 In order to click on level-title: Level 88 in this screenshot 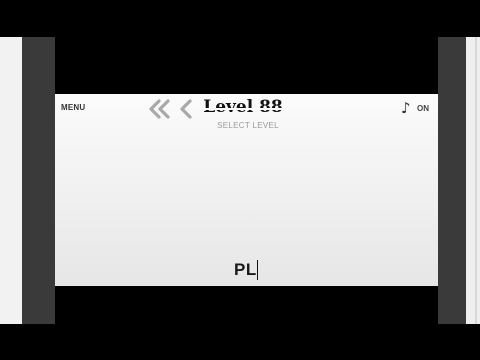, I will do `click(243, 107)`.